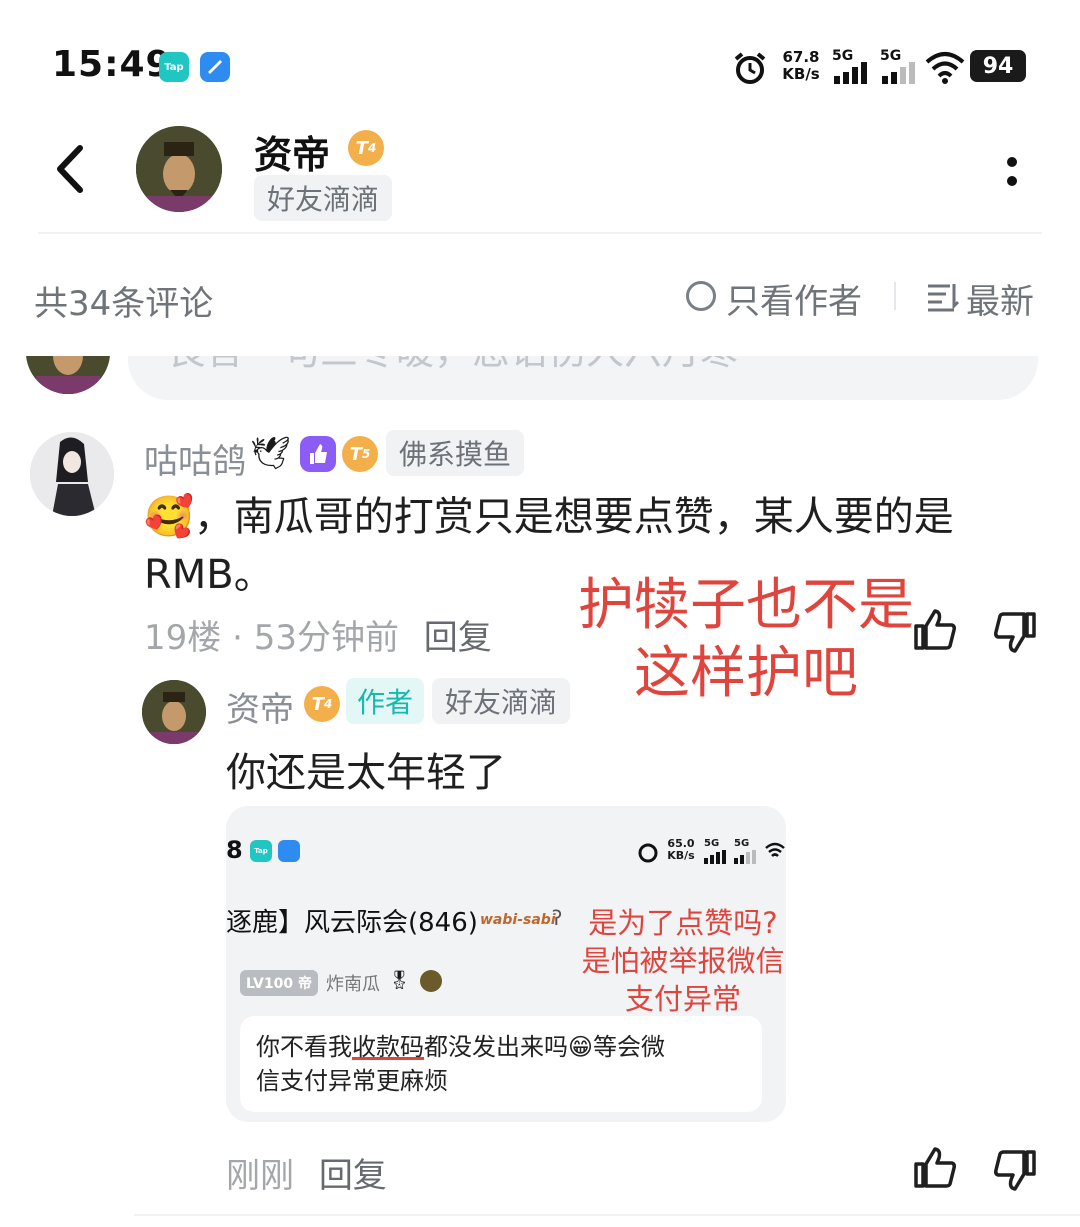 The image size is (1080, 1227). Describe the element at coordinates (260, 1176) in the screenshot. I see `reply-time: 刚刚` at that location.